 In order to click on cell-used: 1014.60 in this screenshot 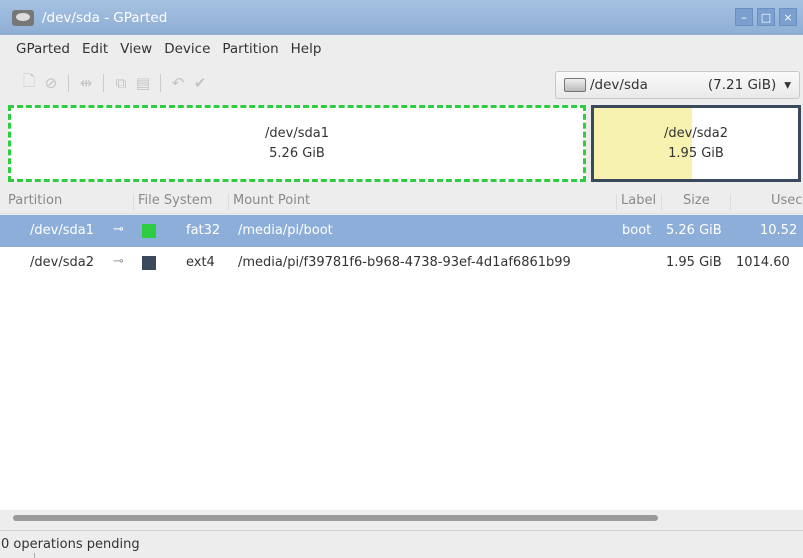, I will do `click(763, 262)`.